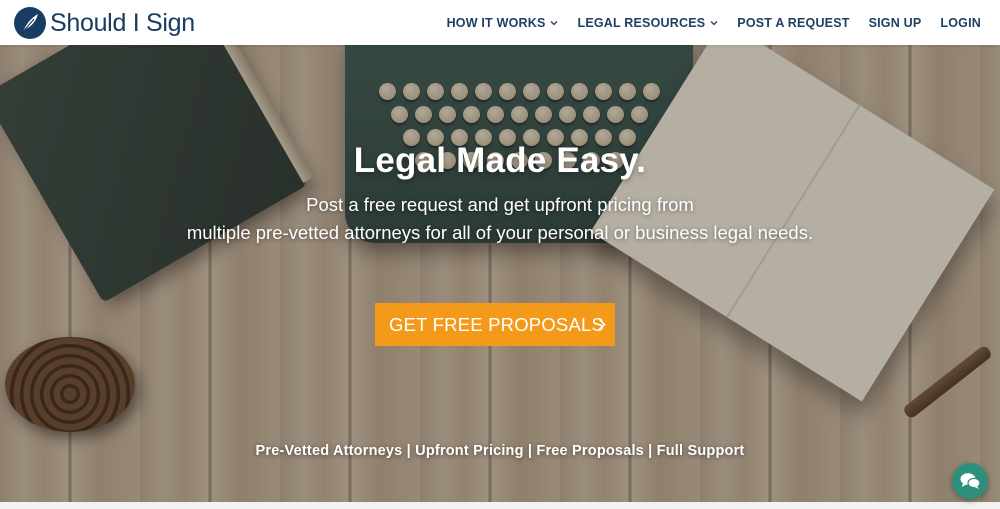 The width and height of the screenshot is (1000, 509). I want to click on nav-sign-up: SIGN UP, so click(895, 23).